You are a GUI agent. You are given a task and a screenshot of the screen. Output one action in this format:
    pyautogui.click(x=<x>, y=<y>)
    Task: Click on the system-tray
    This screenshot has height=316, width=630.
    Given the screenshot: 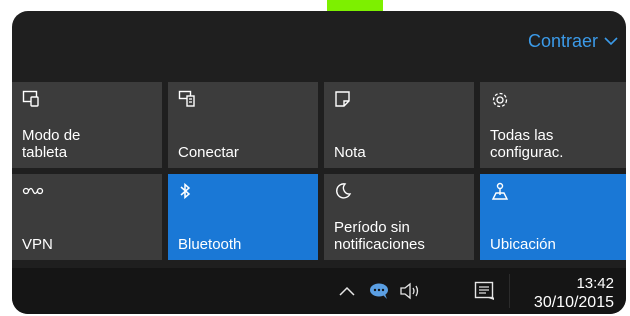 What is the action you would take?
    pyautogui.click(x=382, y=291)
    